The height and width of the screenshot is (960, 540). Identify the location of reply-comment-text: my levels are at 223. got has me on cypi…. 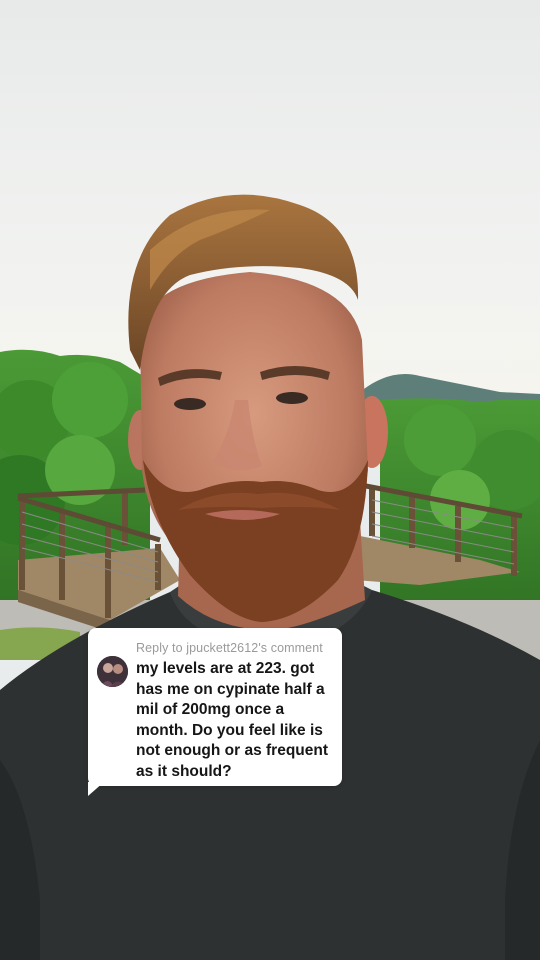
(232, 720).